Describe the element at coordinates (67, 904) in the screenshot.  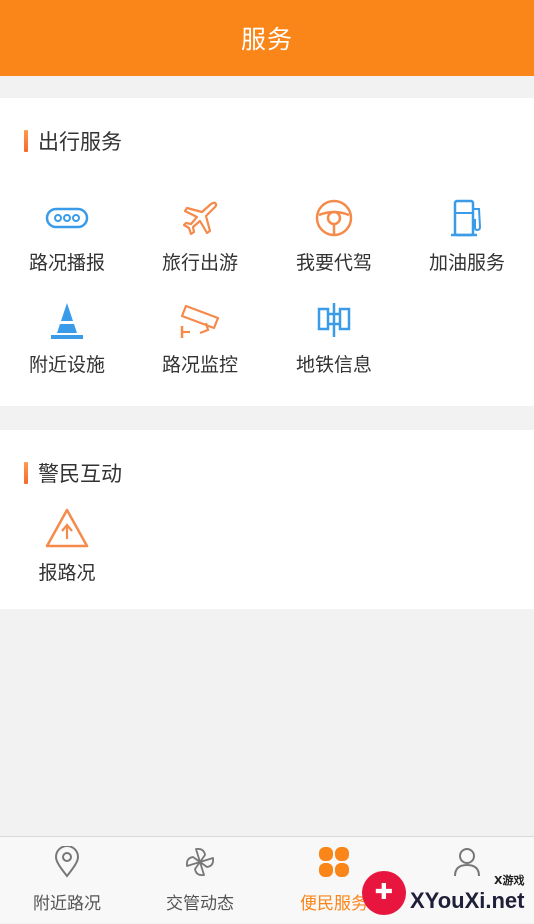
I see `tab-label: 附近路况` at that location.